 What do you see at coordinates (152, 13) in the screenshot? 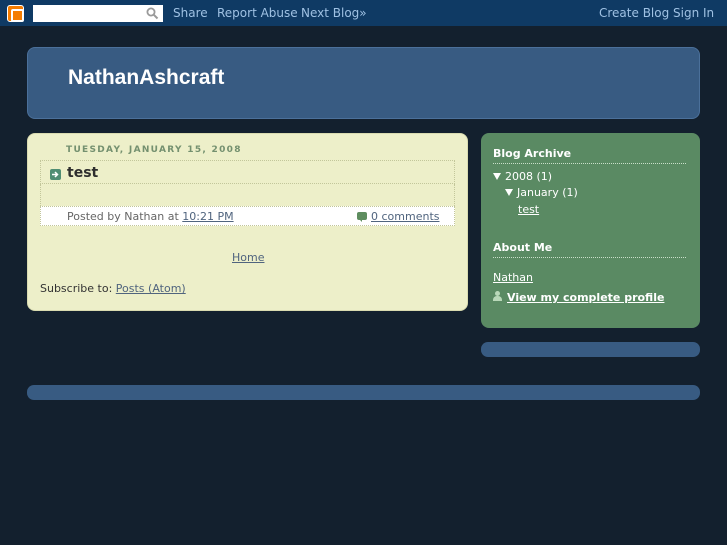
I see `search-icon` at bounding box center [152, 13].